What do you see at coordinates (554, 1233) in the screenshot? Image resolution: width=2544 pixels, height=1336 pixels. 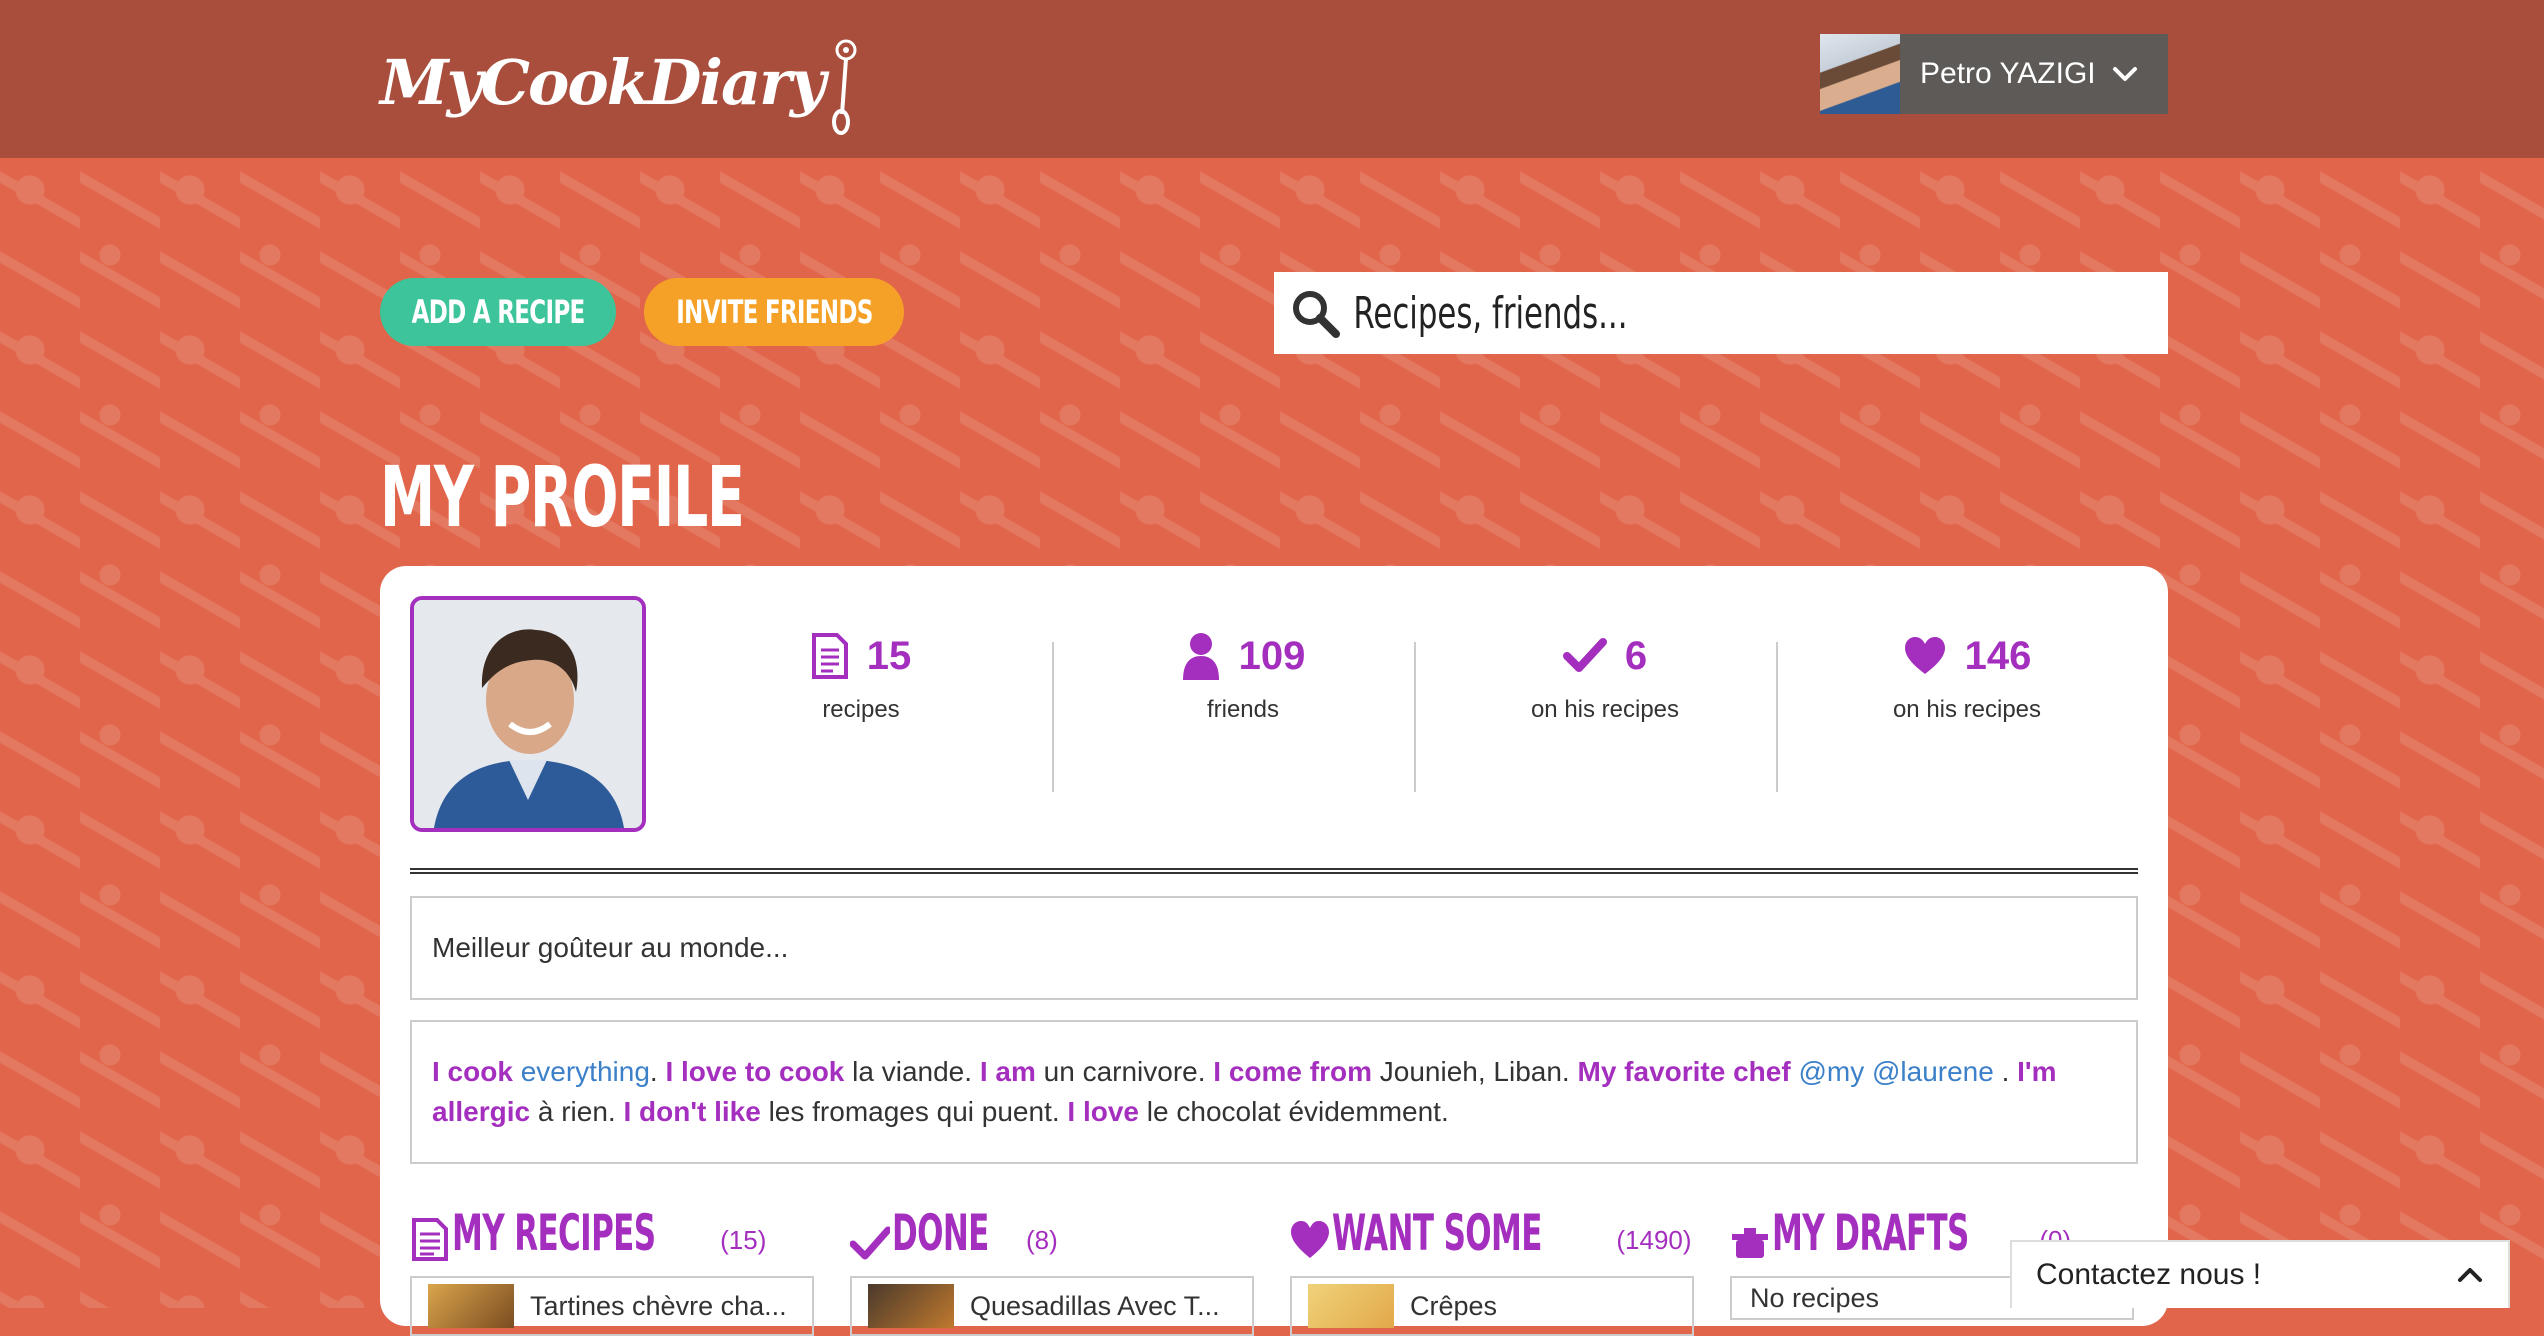 I see `section-title: MY RECIPES` at bounding box center [554, 1233].